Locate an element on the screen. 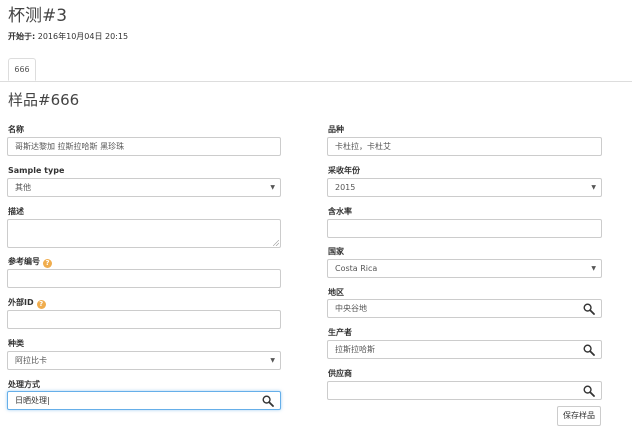  variety-label: 品种 is located at coordinates (336, 129).